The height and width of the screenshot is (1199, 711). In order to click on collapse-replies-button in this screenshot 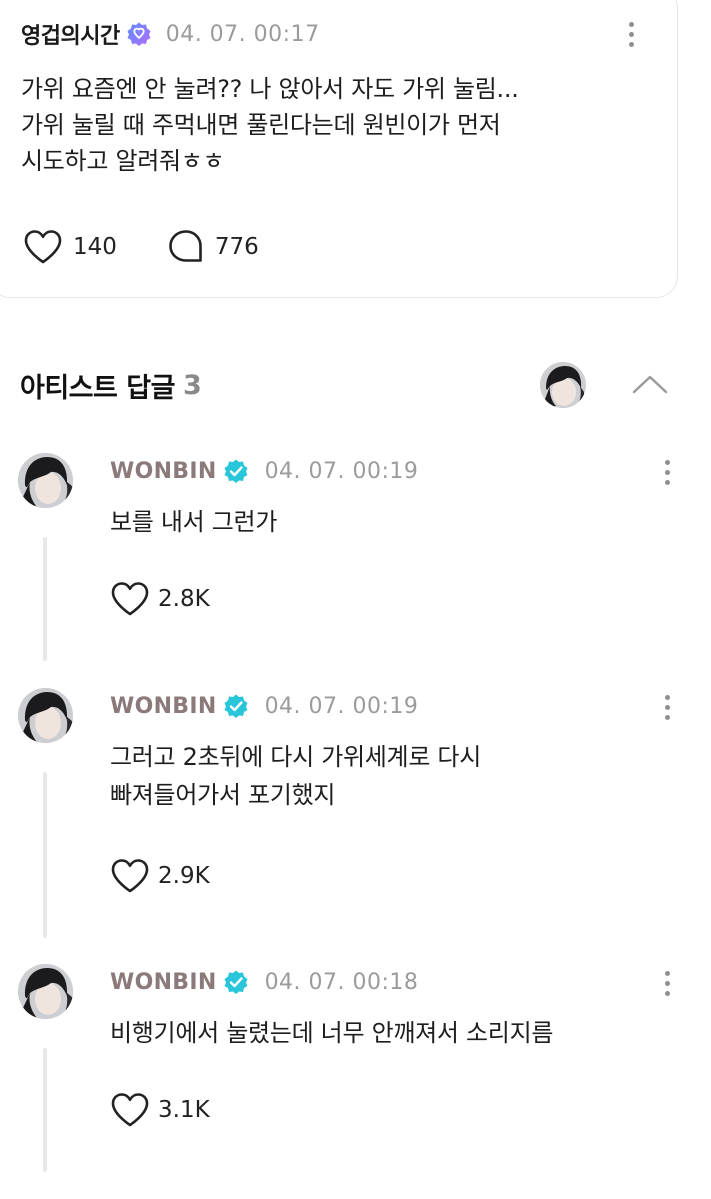, I will do `click(650, 383)`.